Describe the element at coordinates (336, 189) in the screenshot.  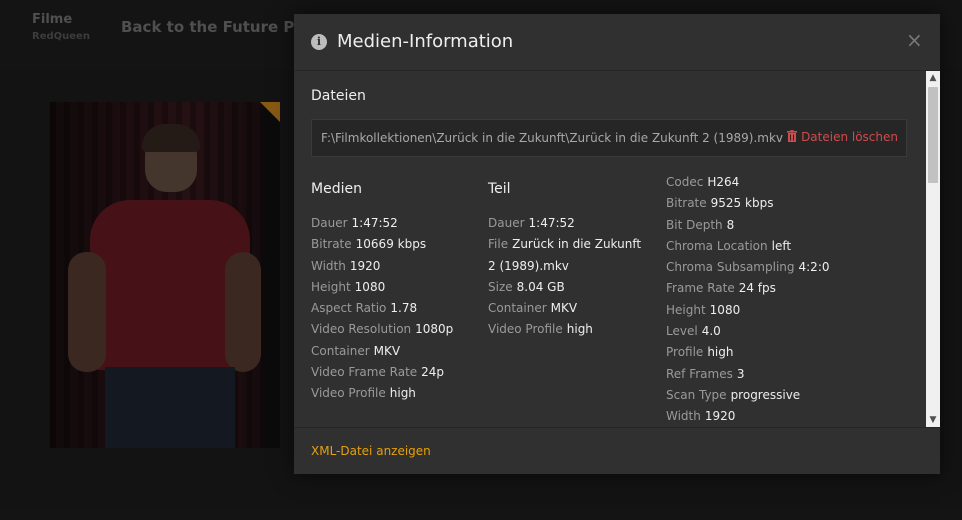
I see `media-heading: Medien` at that location.